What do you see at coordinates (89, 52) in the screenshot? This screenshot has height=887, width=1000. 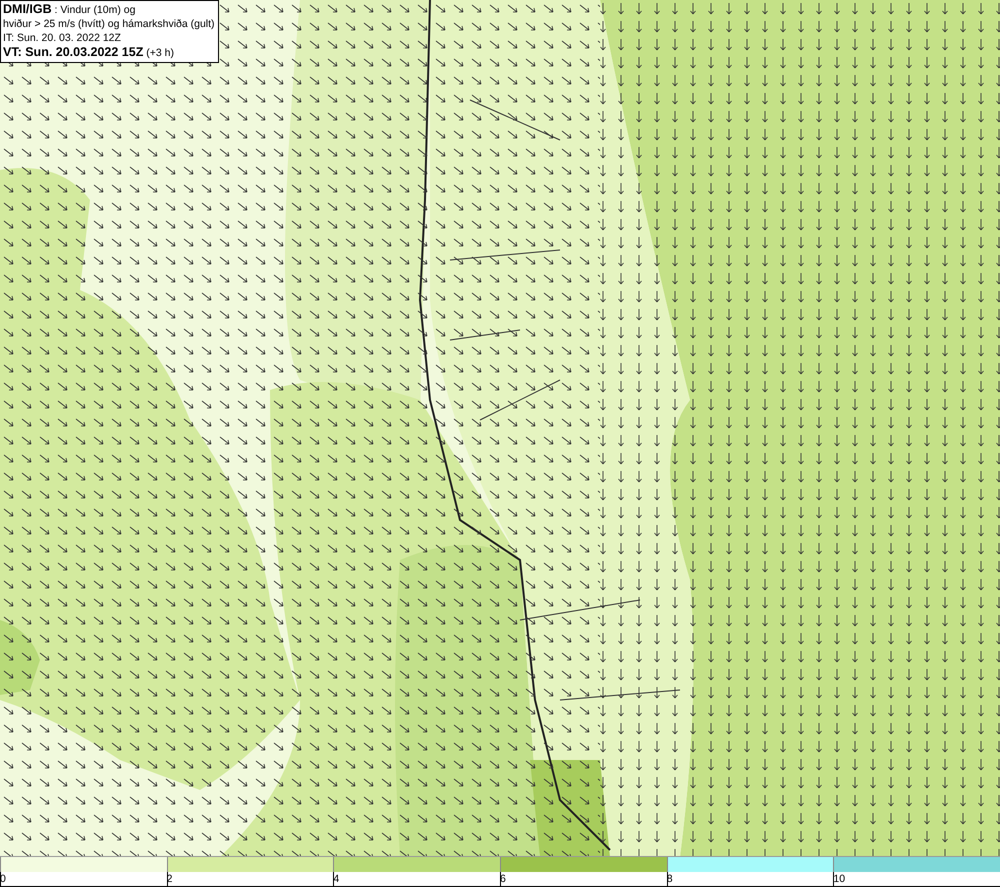 I see `title-line: VT: Sun. 20.03.2022 15Z (+3 h)` at bounding box center [89, 52].